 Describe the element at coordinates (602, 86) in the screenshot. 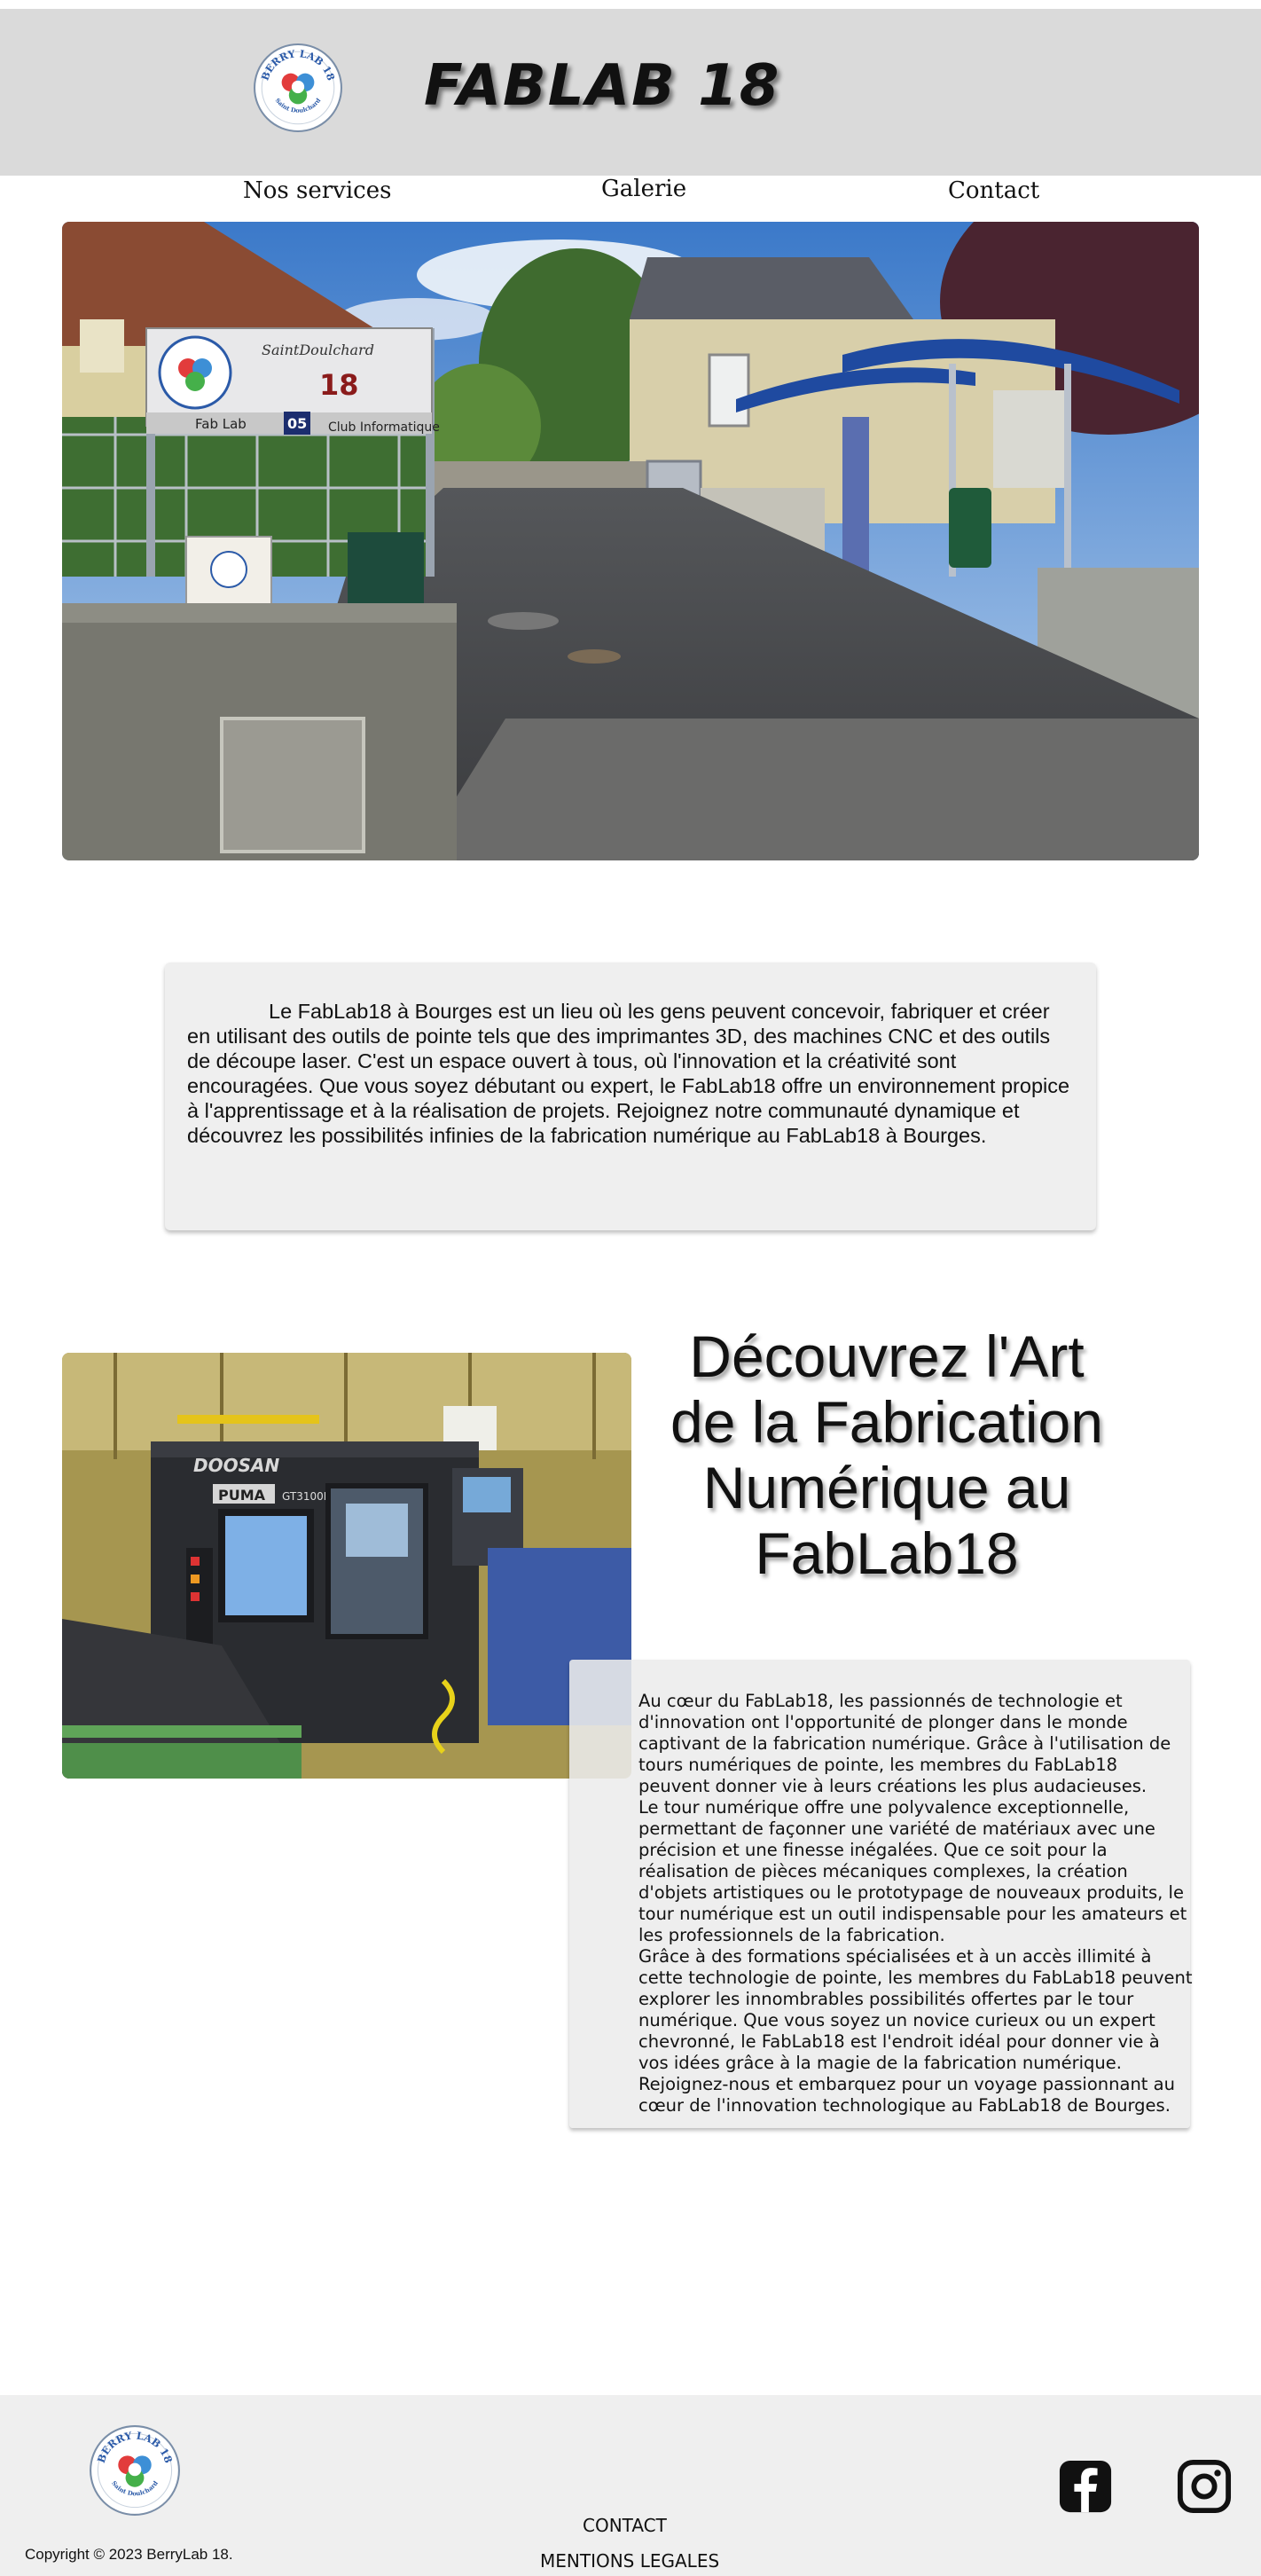

I see `site-title: FABLAB 18` at that location.